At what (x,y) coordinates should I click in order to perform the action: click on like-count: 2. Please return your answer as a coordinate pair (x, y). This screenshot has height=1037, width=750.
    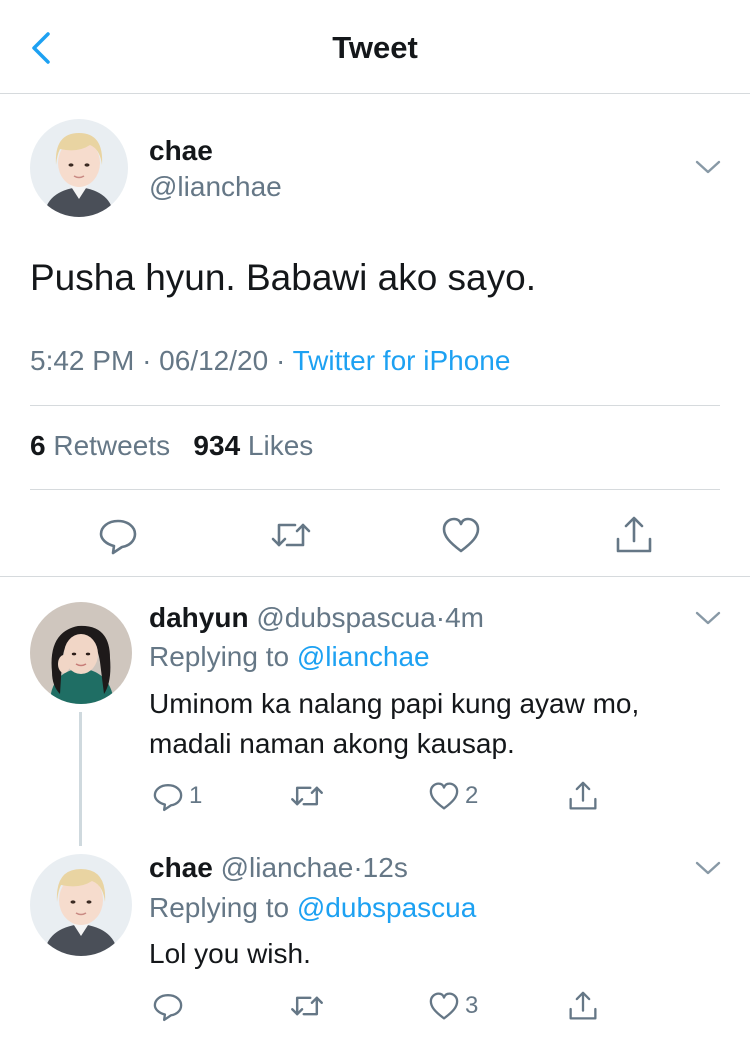
    Looking at the image, I should click on (472, 795).